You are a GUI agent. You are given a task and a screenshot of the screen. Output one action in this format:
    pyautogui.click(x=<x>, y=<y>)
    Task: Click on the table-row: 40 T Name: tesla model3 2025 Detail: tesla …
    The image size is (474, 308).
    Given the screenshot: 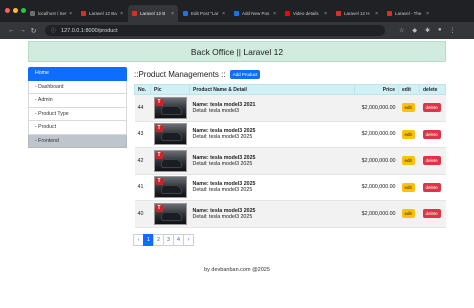 What is the action you would take?
    pyautogui.click(x=290, y=214)
    